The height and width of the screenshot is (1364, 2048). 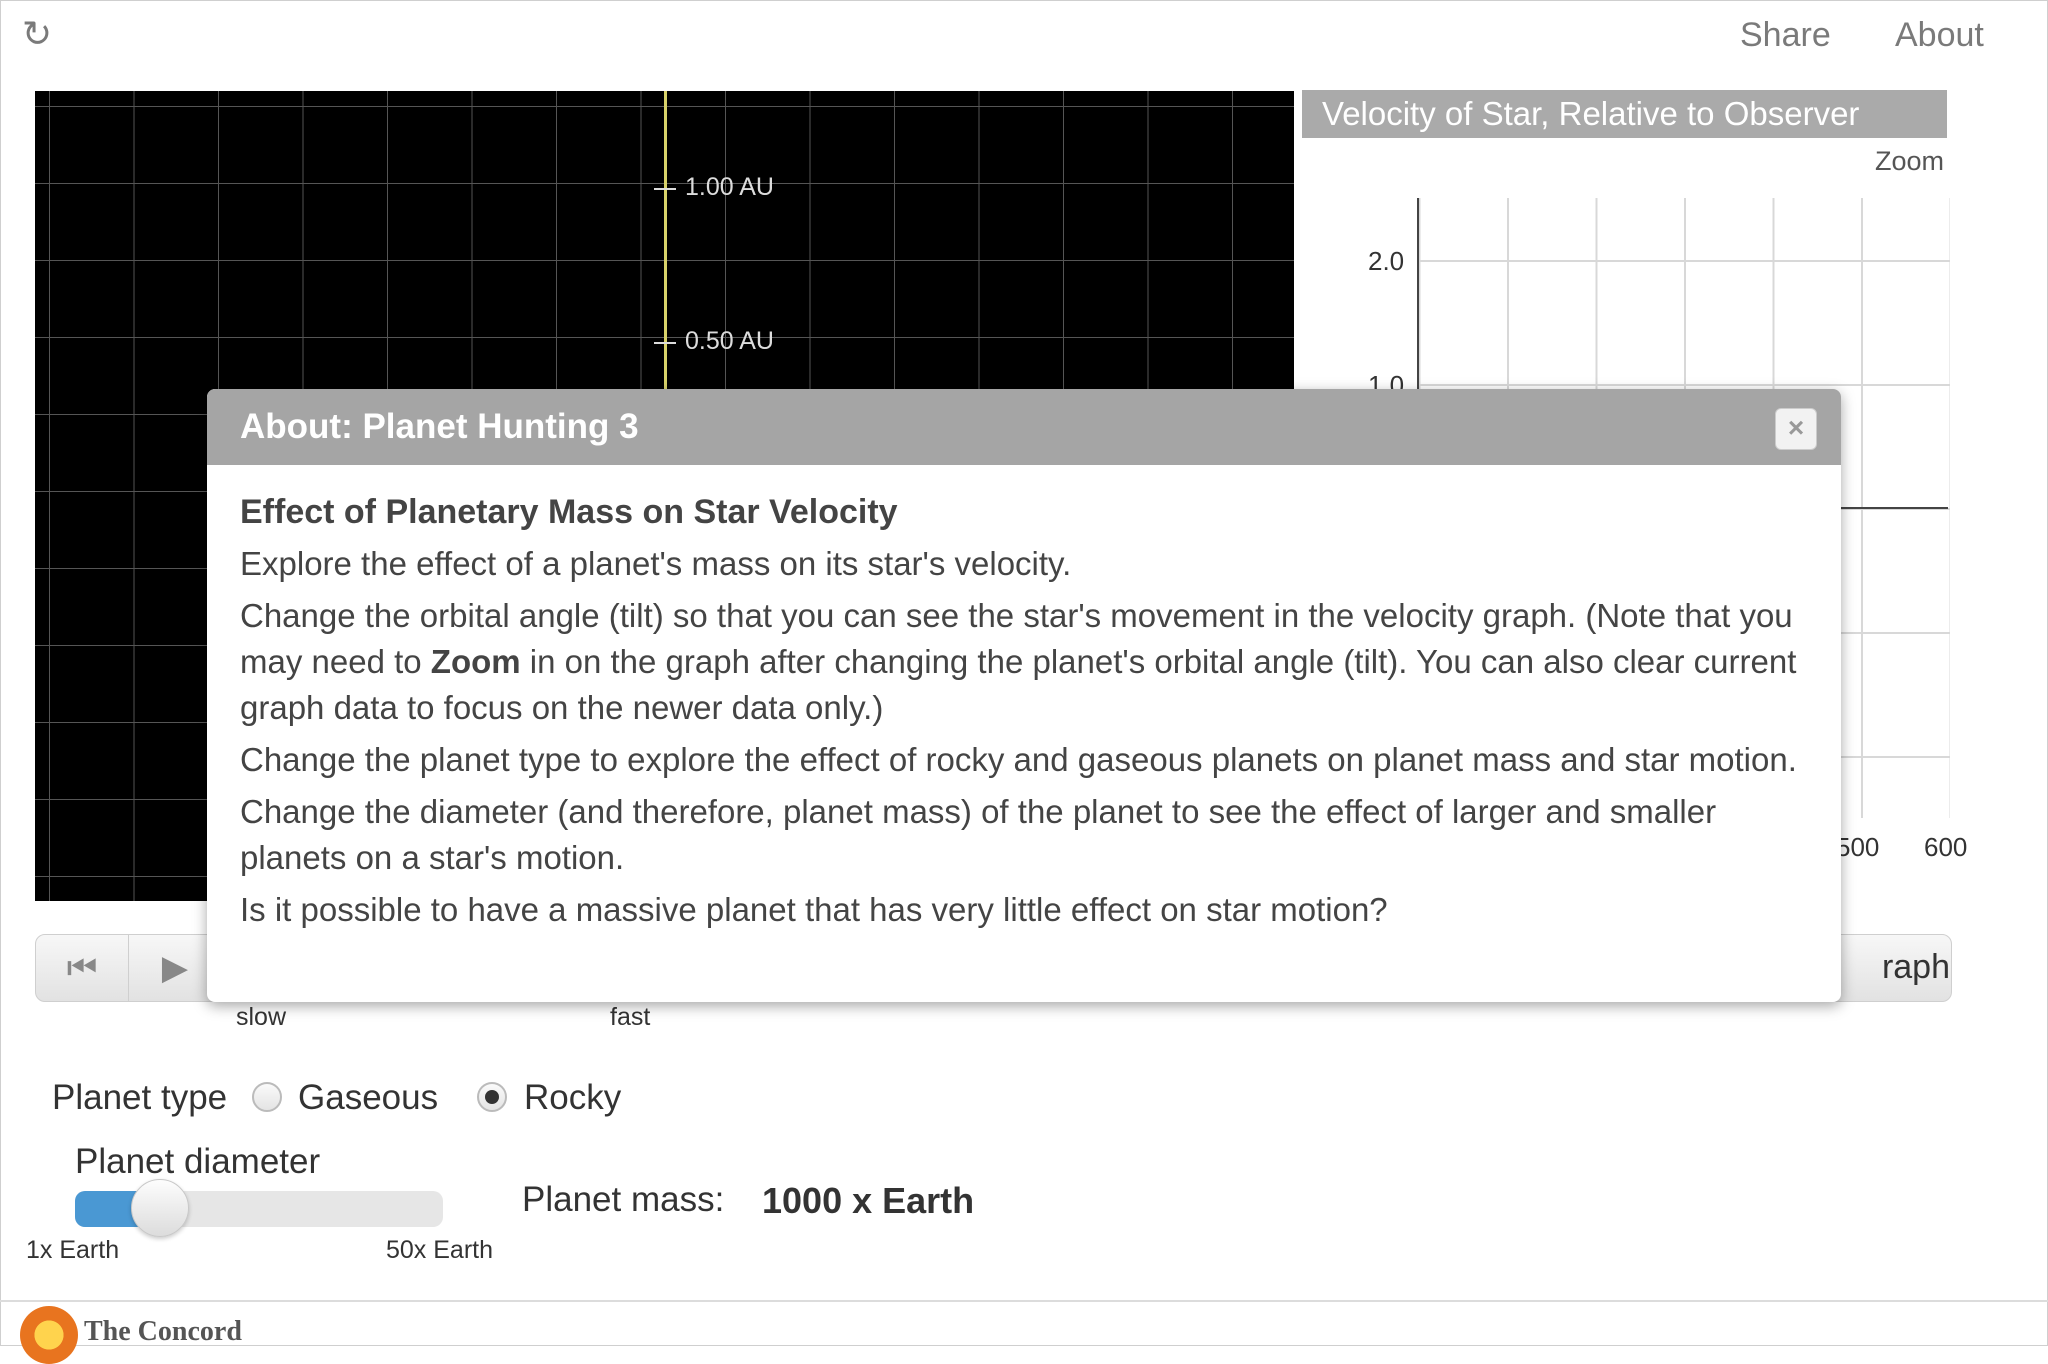 I want to click on dialog-bold-text: Zoom, so click(x=475, y=661).